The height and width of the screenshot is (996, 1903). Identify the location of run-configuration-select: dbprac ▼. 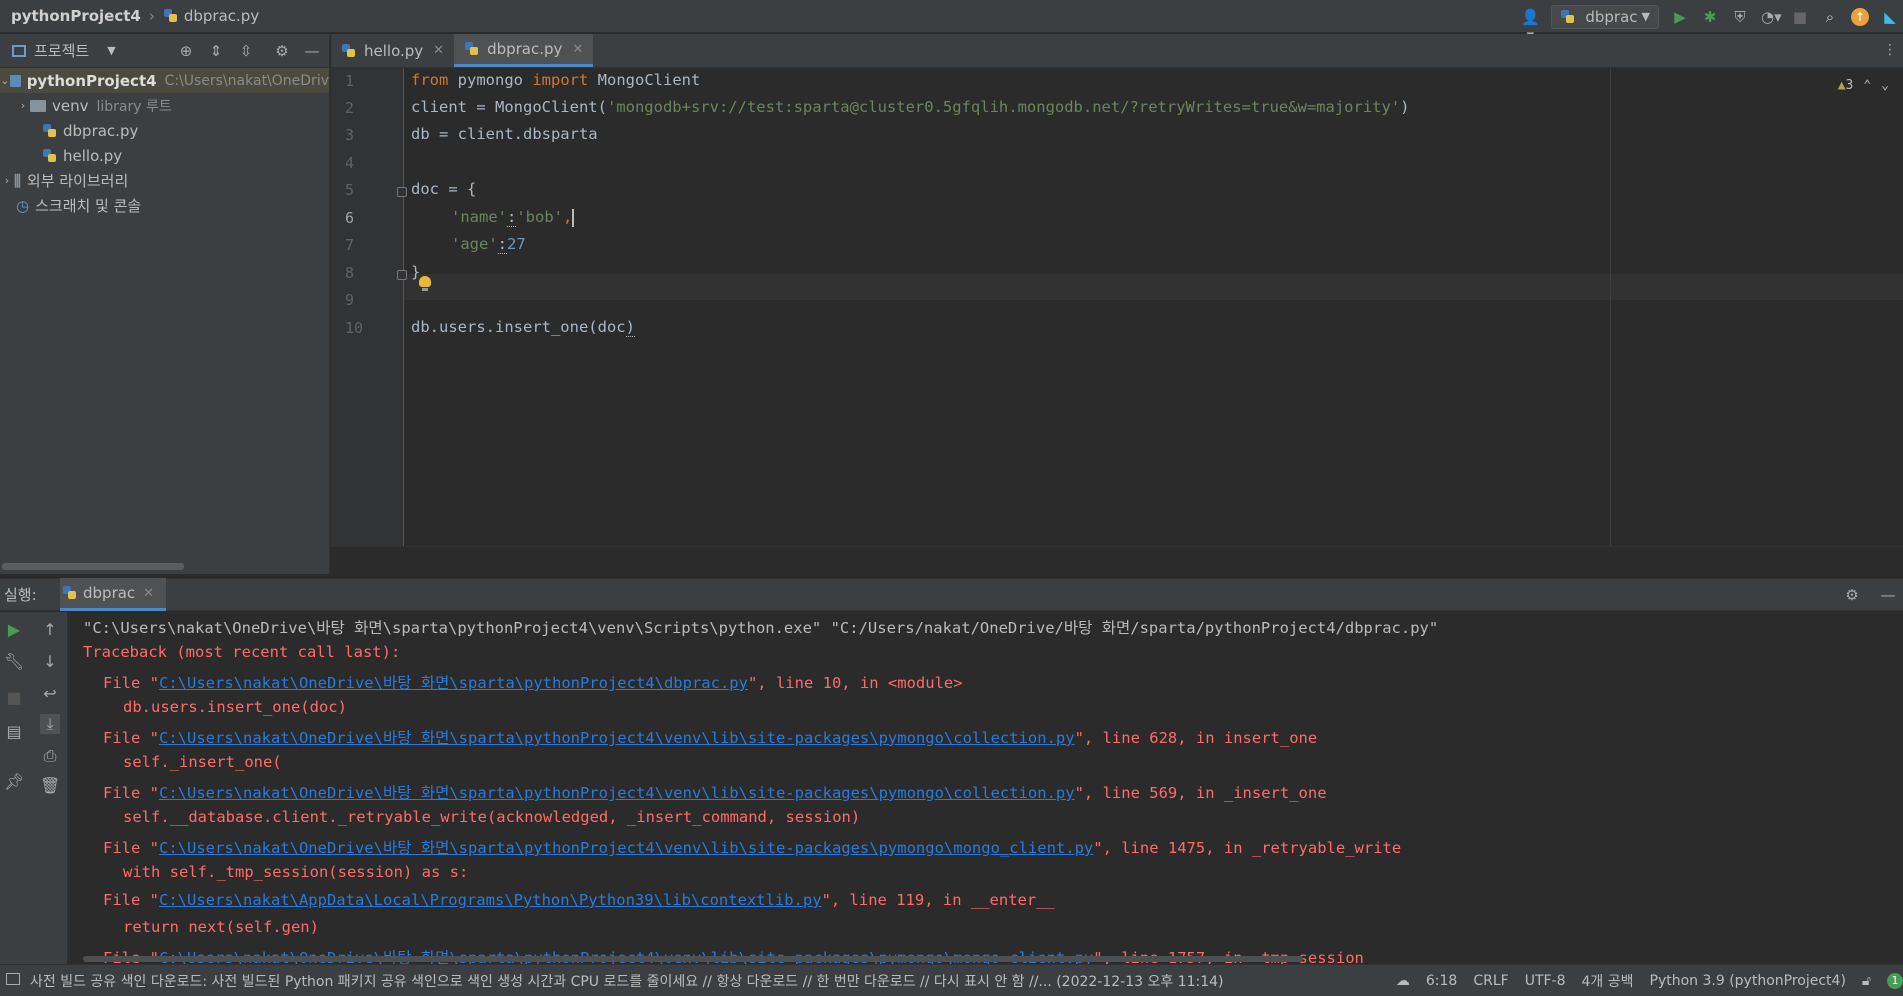
(1605, 16).